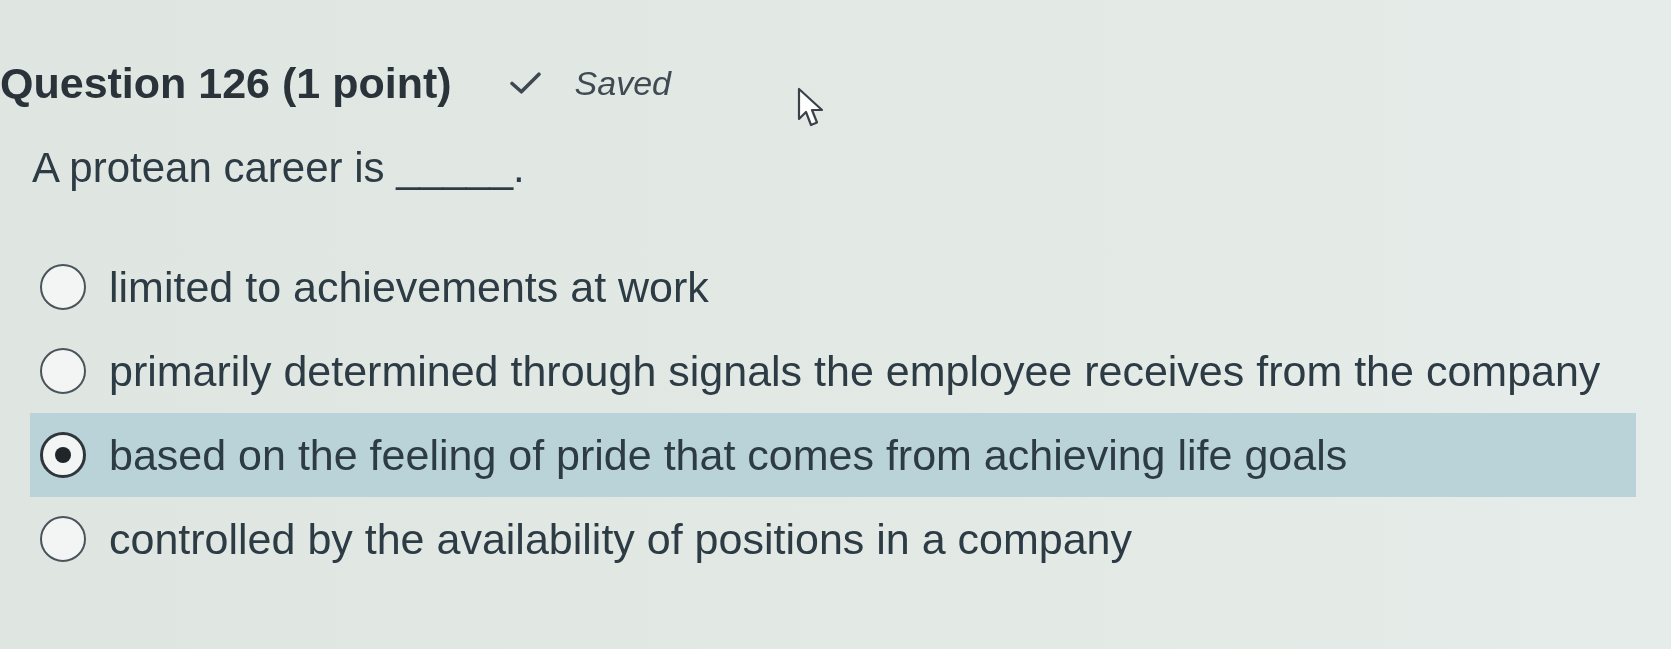 The width and height of the screenshot is (1671, 649). Describe the element at coordinates (622, 83) in the screenshot. I see `saved-status: Saved` at that location.